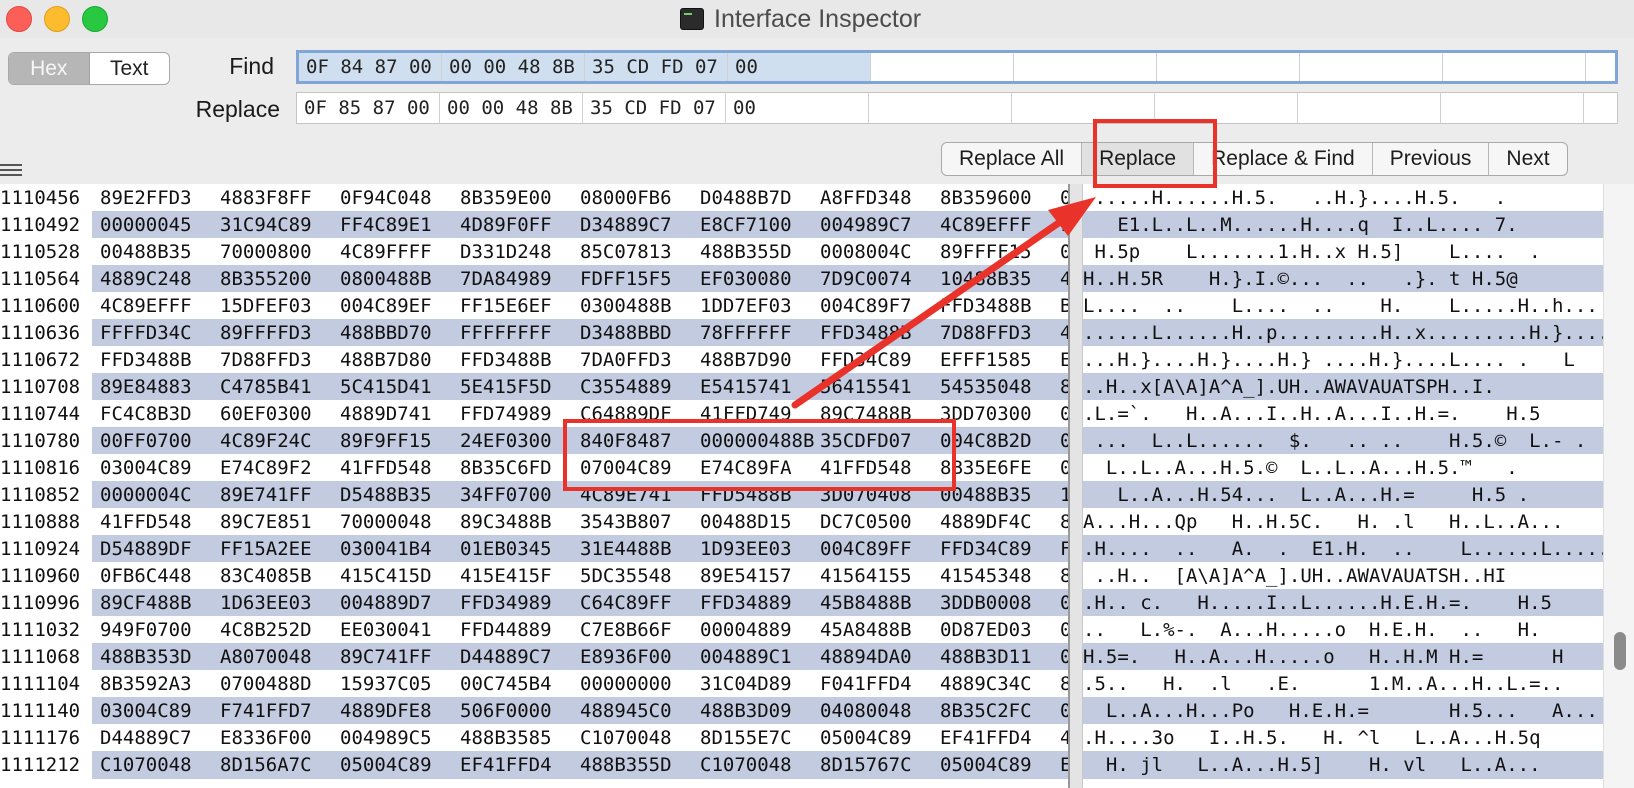 This screenshot has height=788, width=1634. Describe the element at coordinates (512, 441) in the screenshot. I see `hex-word: 24EF0300` at that location.